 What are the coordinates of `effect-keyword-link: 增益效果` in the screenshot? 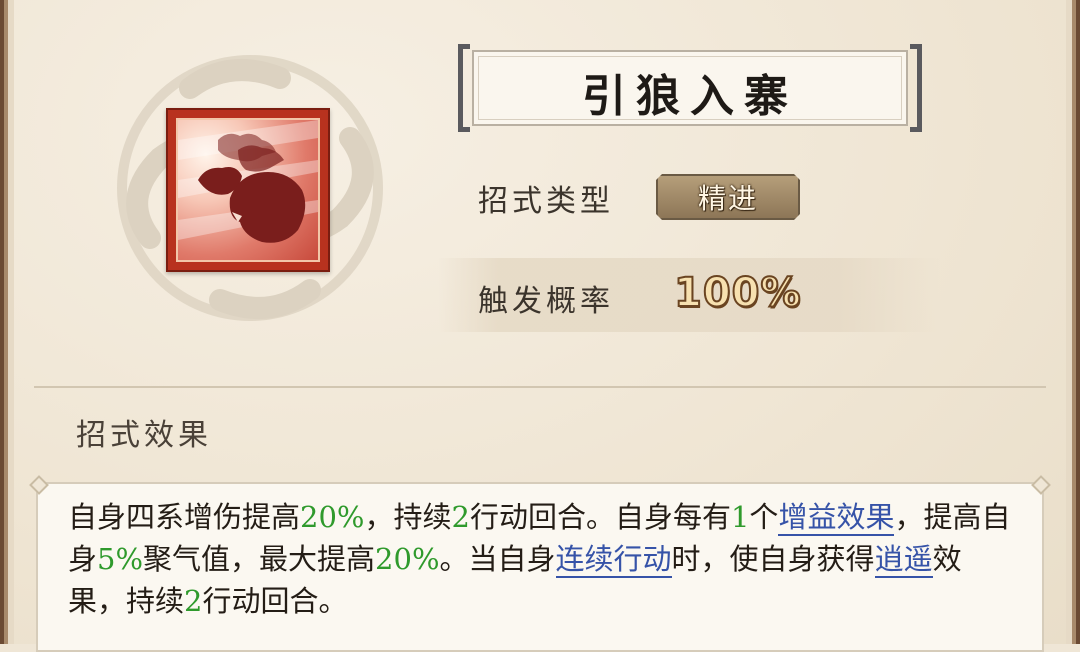 It's located at (836, 518).